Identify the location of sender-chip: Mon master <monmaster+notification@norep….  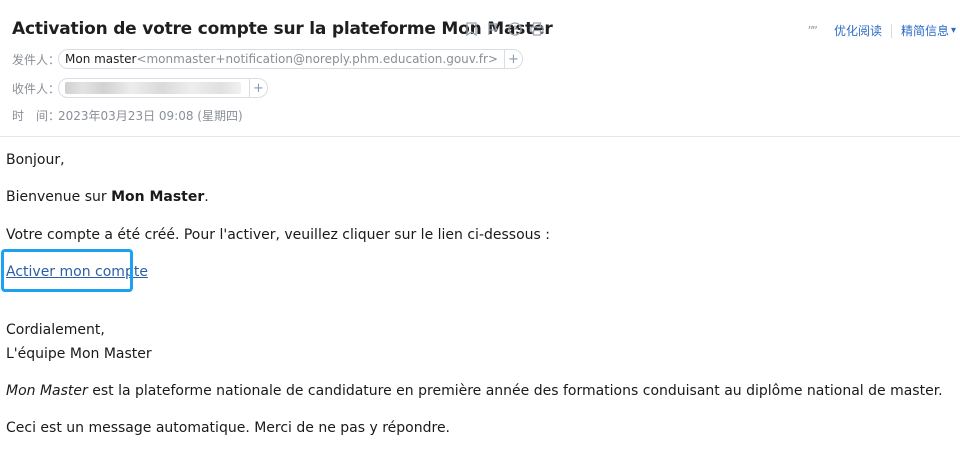
(290, 59).